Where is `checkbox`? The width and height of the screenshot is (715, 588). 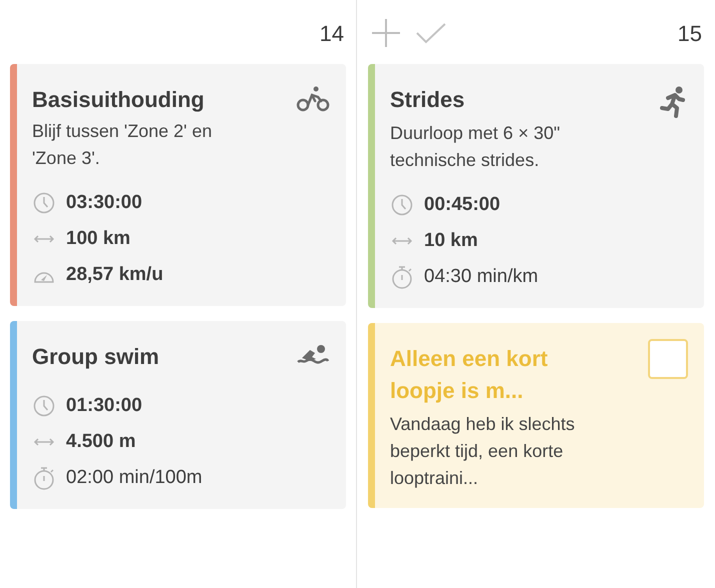
checkbox is located at coordinates (668, 359).